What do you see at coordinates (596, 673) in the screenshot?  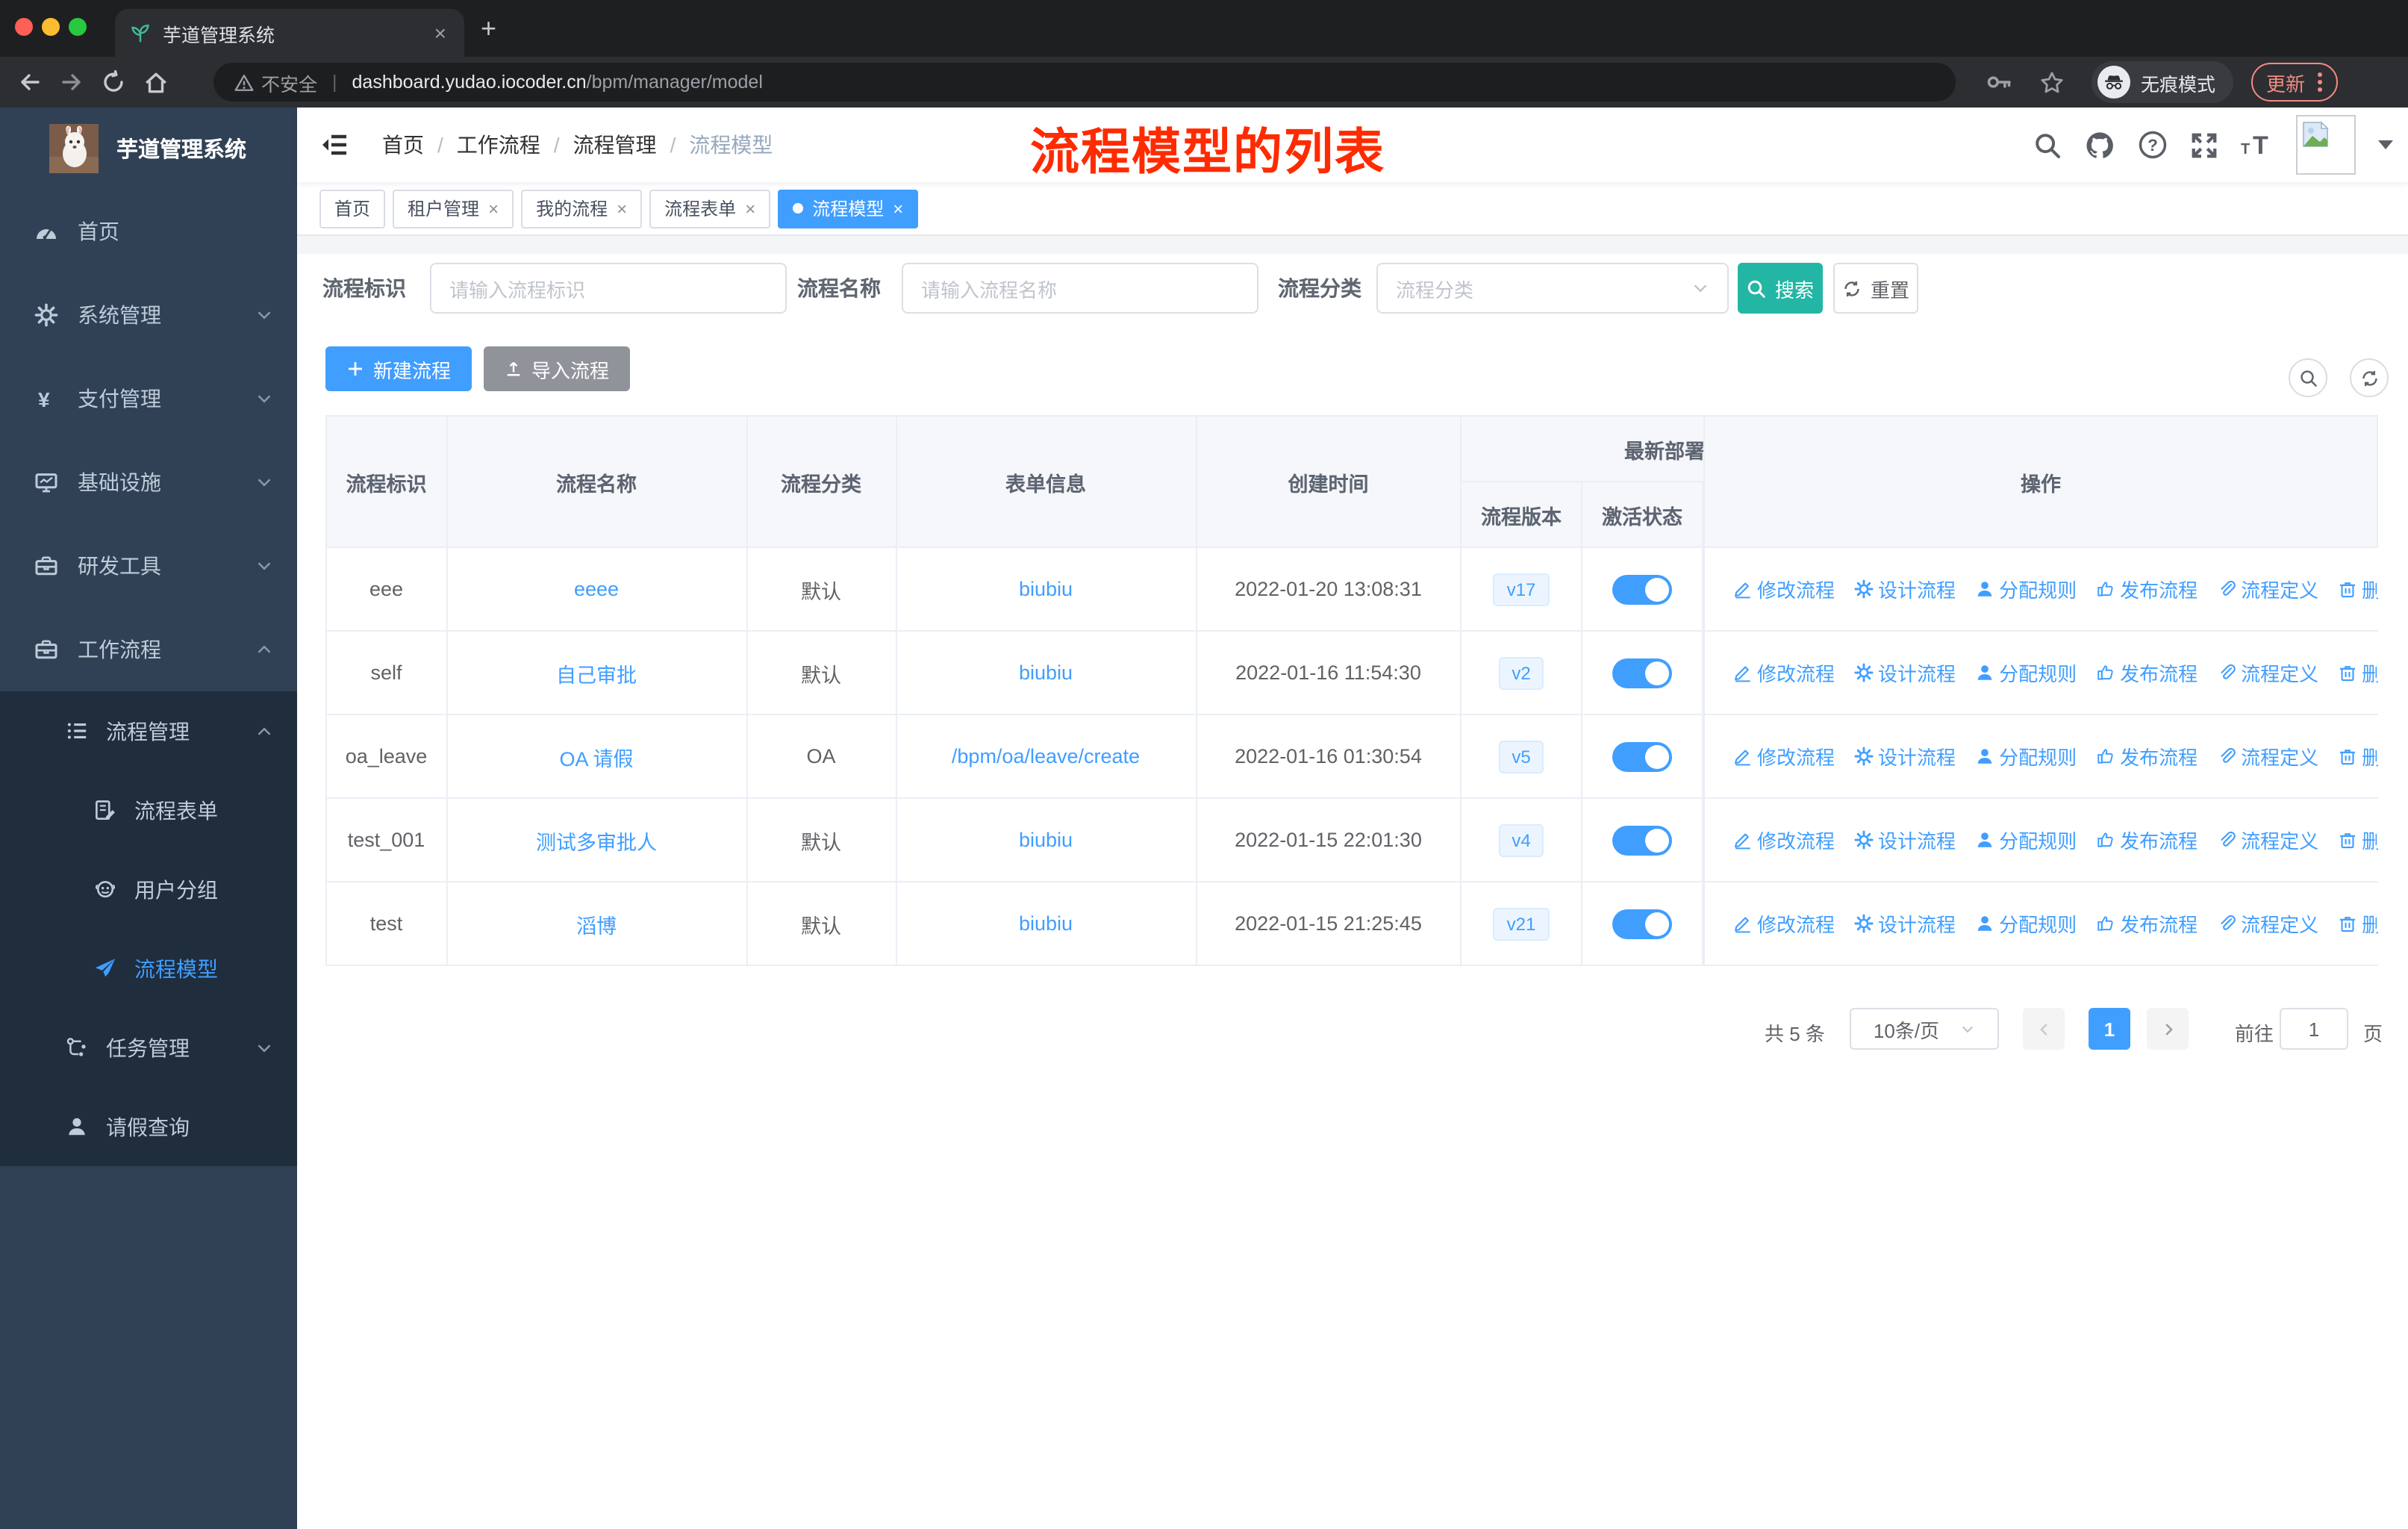 I see `process-name-link: 自己审批` at bounding box center [596, 673].